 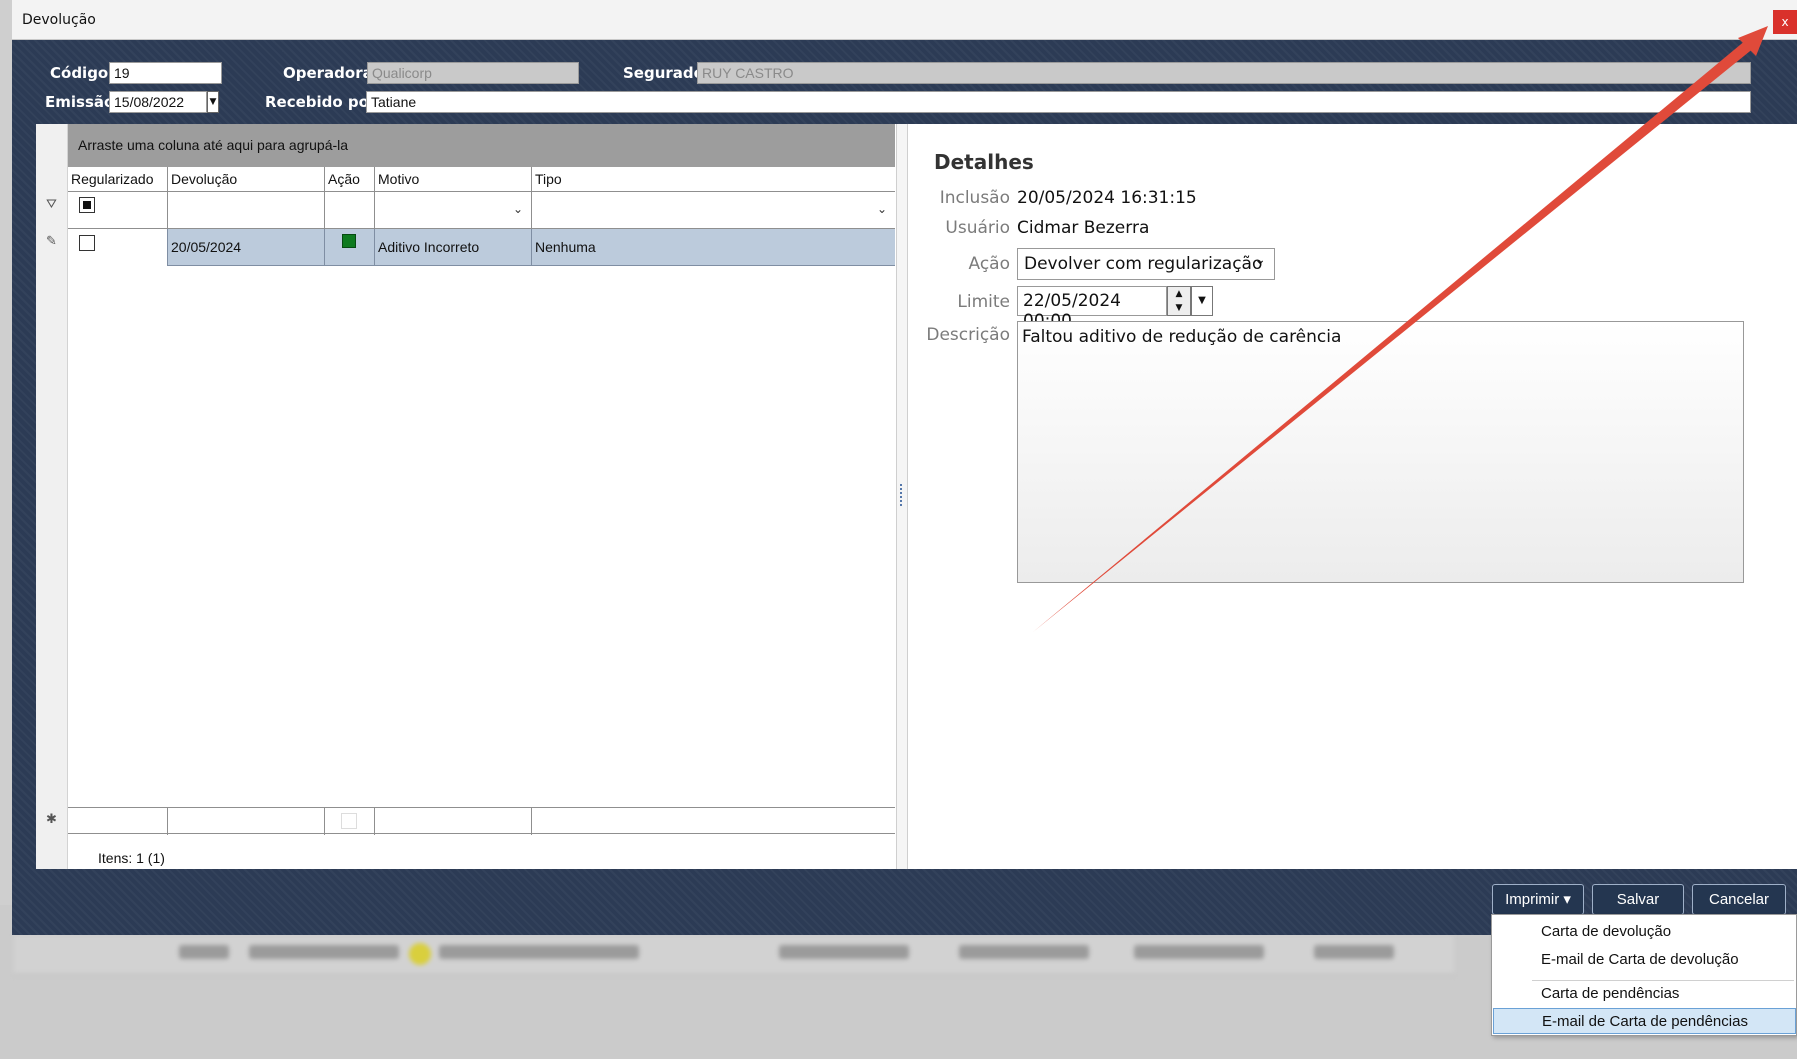 What do you see at coordinates (989, 264) in the screenshot?
I see `acao-label: Ação` at bounding box center [989, 264].